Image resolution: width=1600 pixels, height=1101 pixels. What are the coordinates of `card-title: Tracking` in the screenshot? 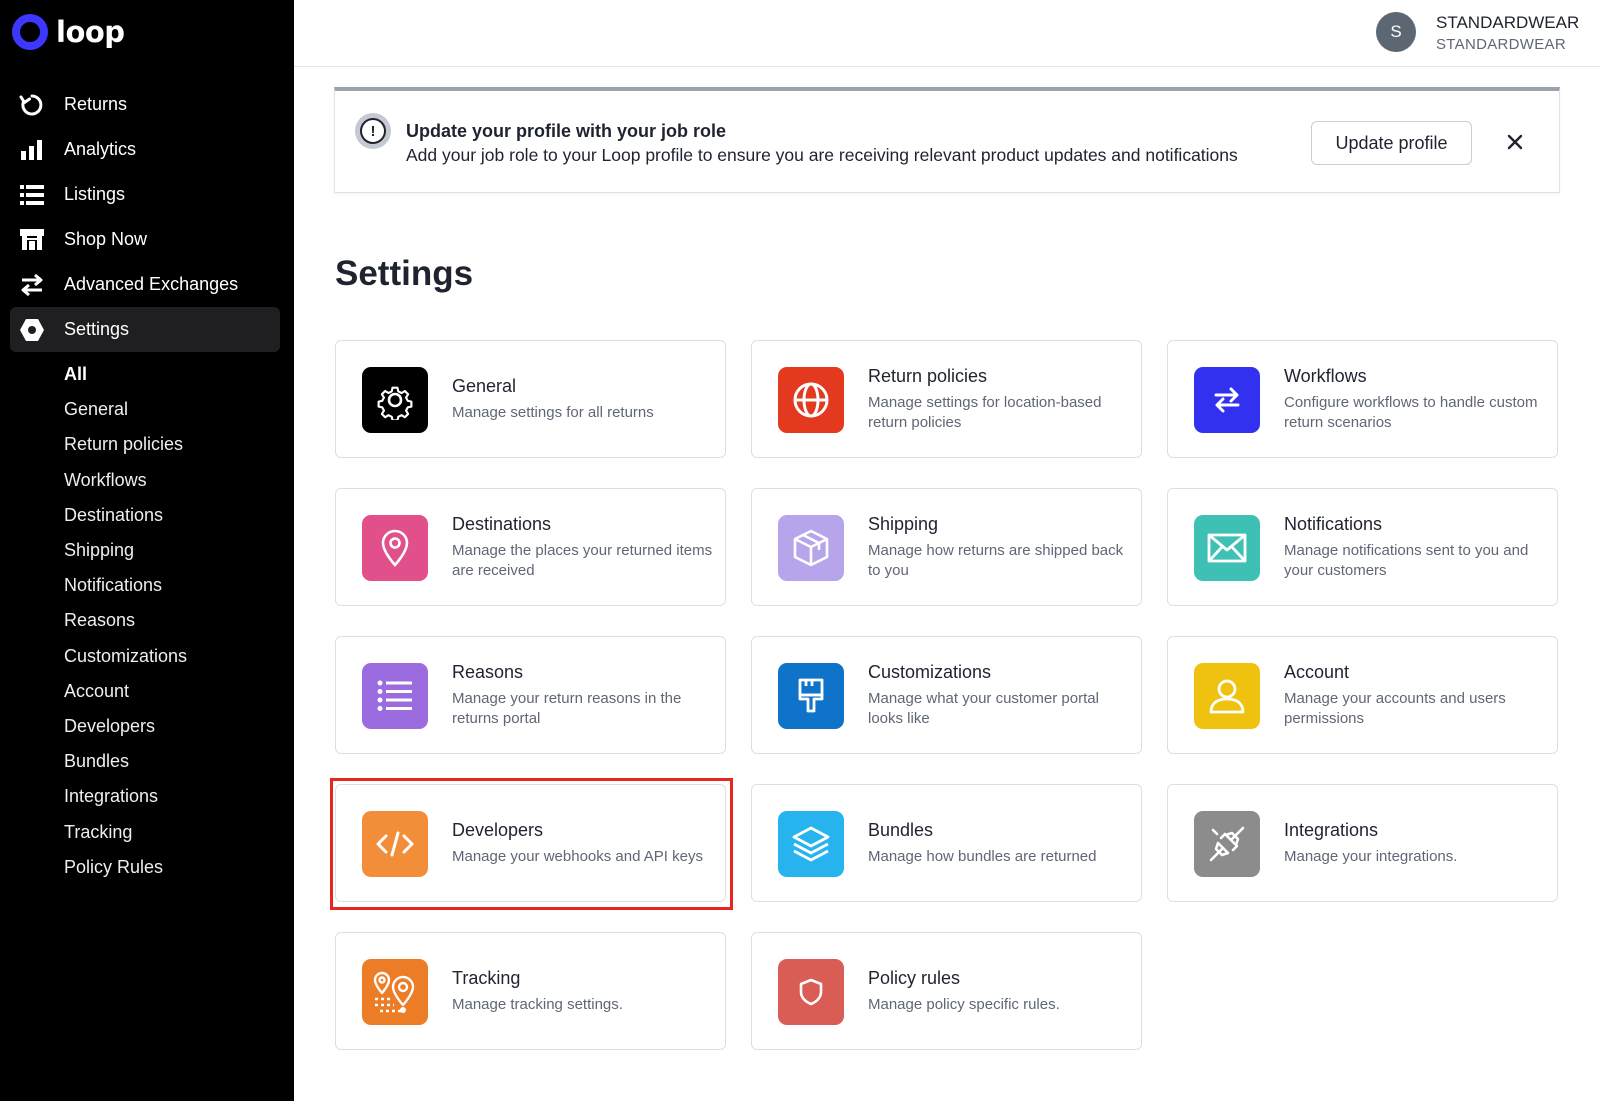 It's located at (486, 977).